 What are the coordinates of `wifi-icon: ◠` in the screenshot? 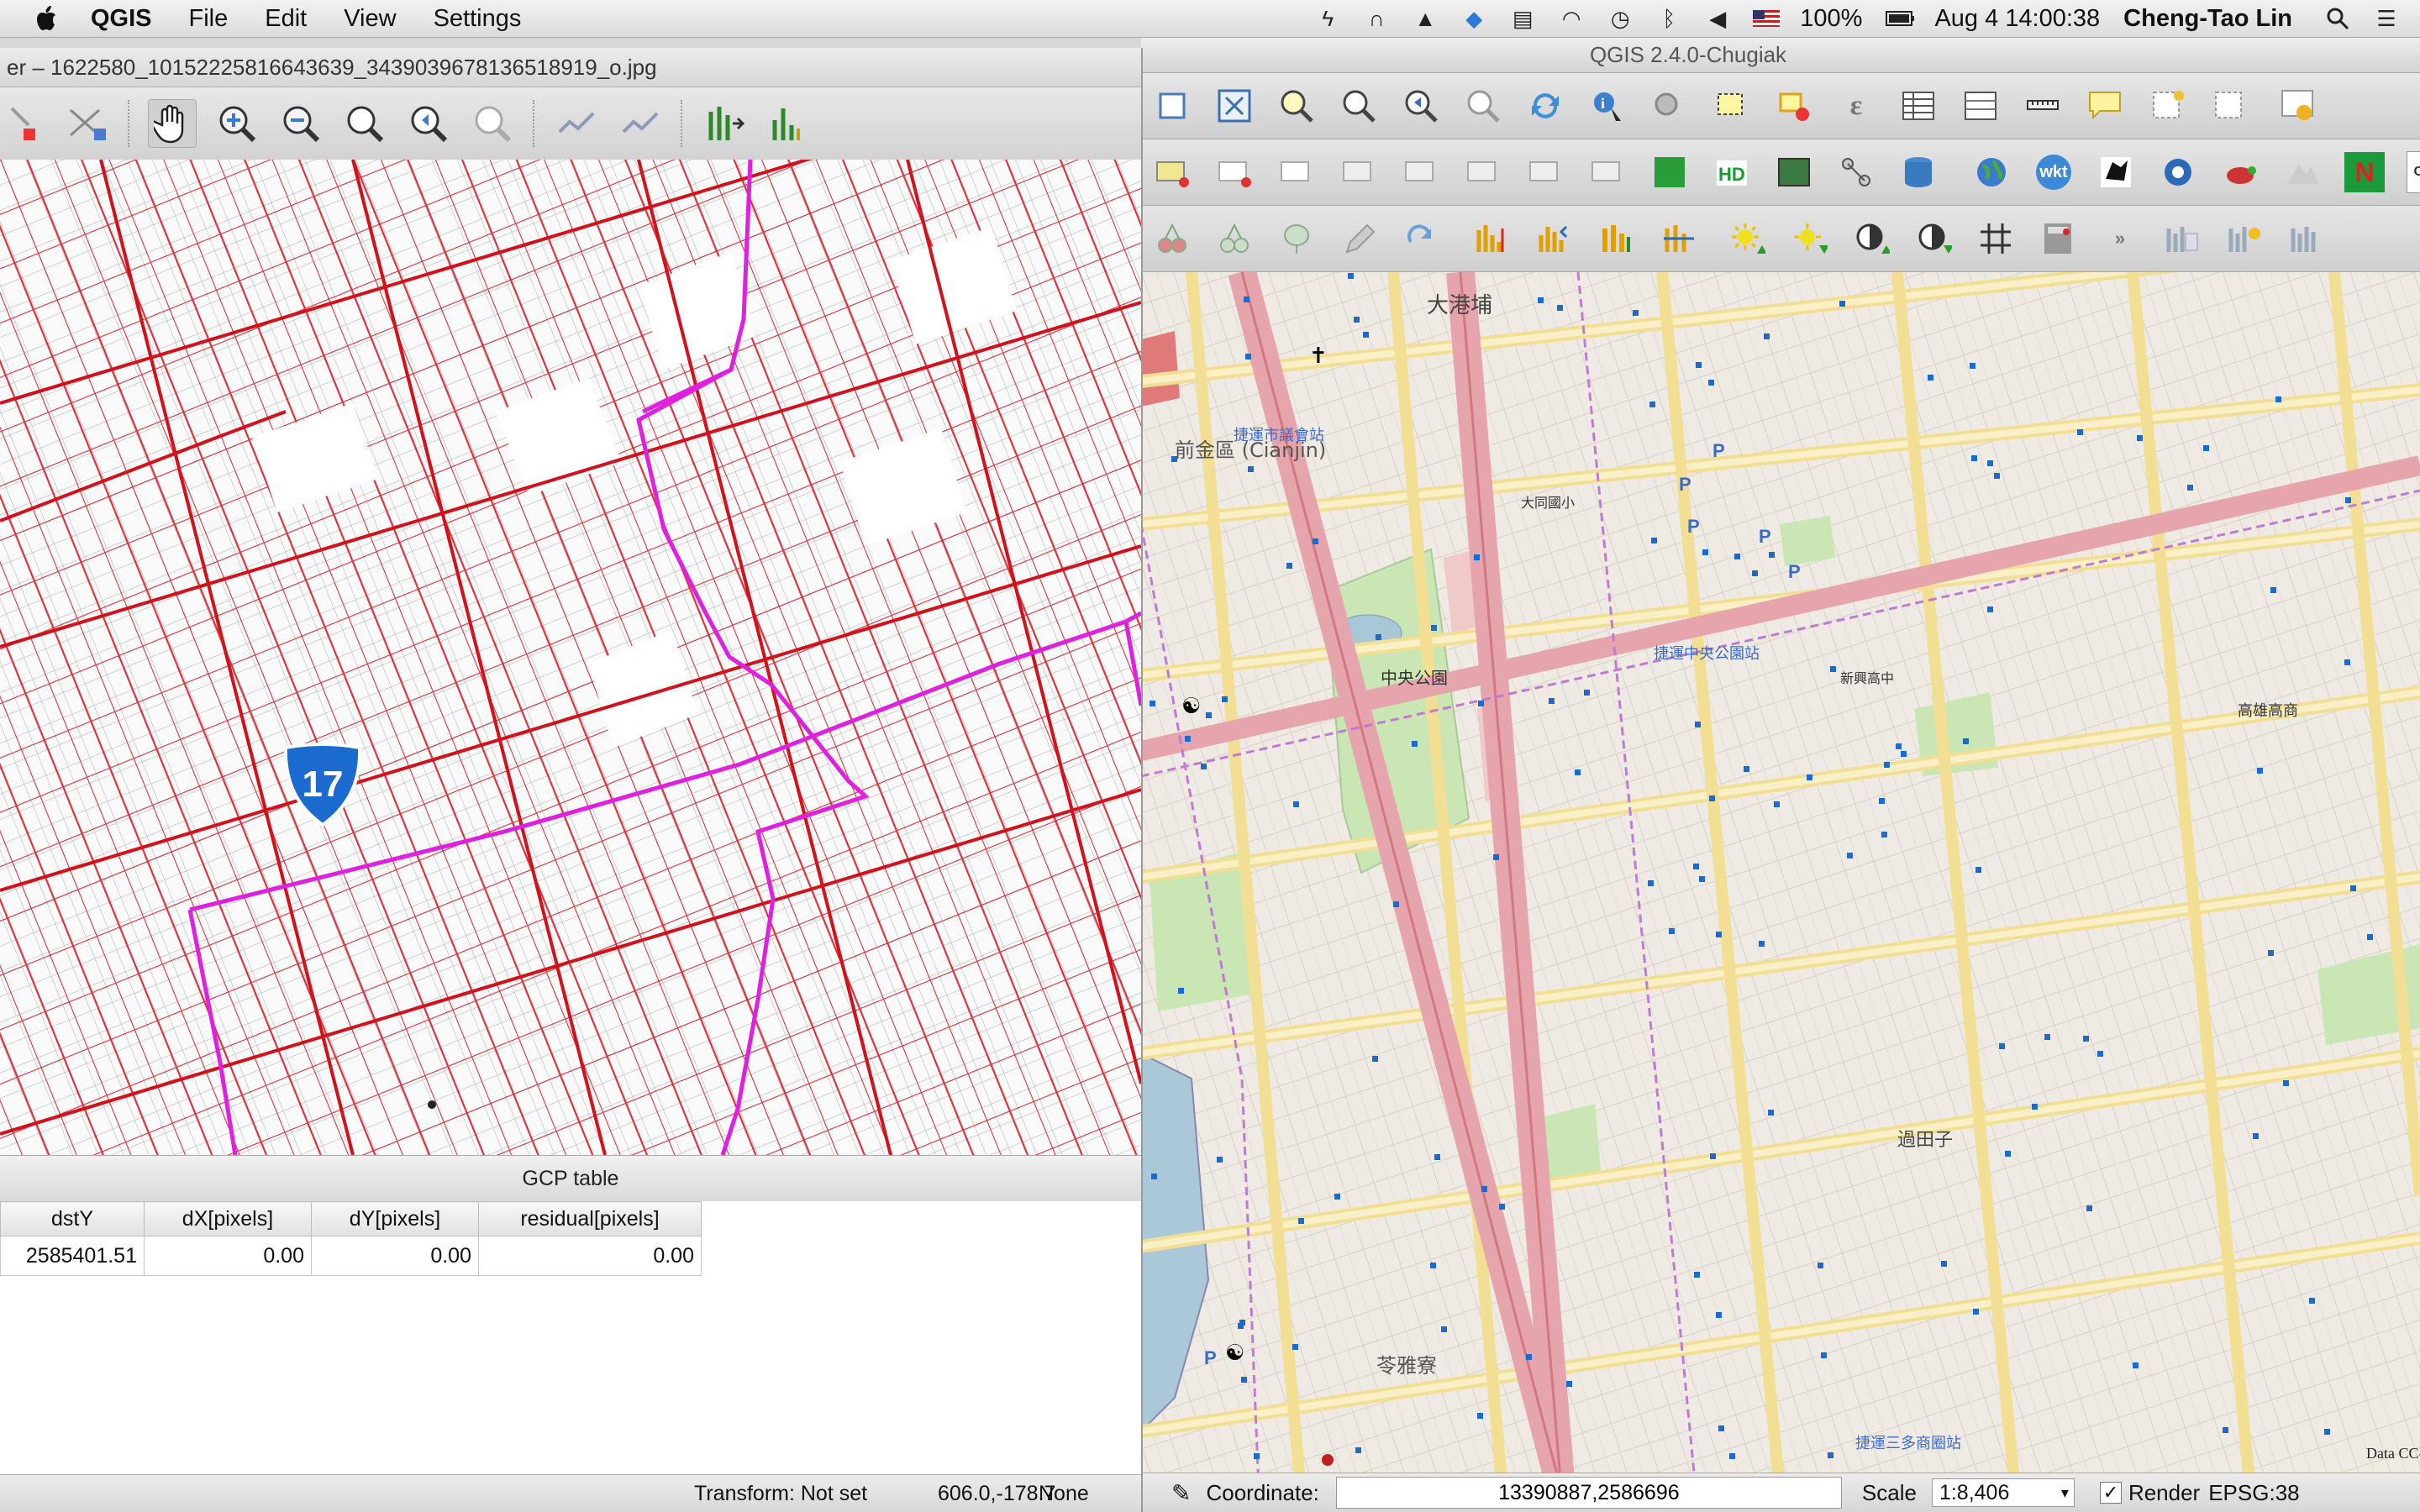 It's located at (1571, 18).